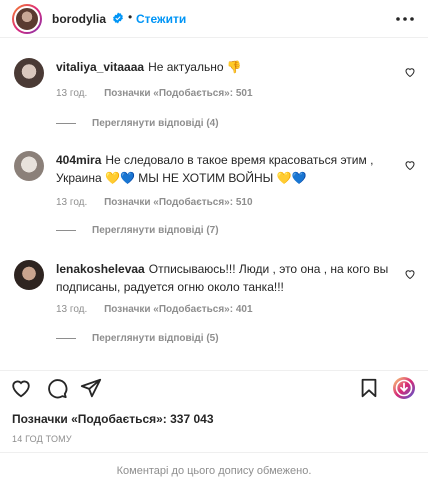 The image size is (428, 490). Describe the element at coordinates (91, 388) in the screenshot. I see `share-paper-plane-icon` at that location.